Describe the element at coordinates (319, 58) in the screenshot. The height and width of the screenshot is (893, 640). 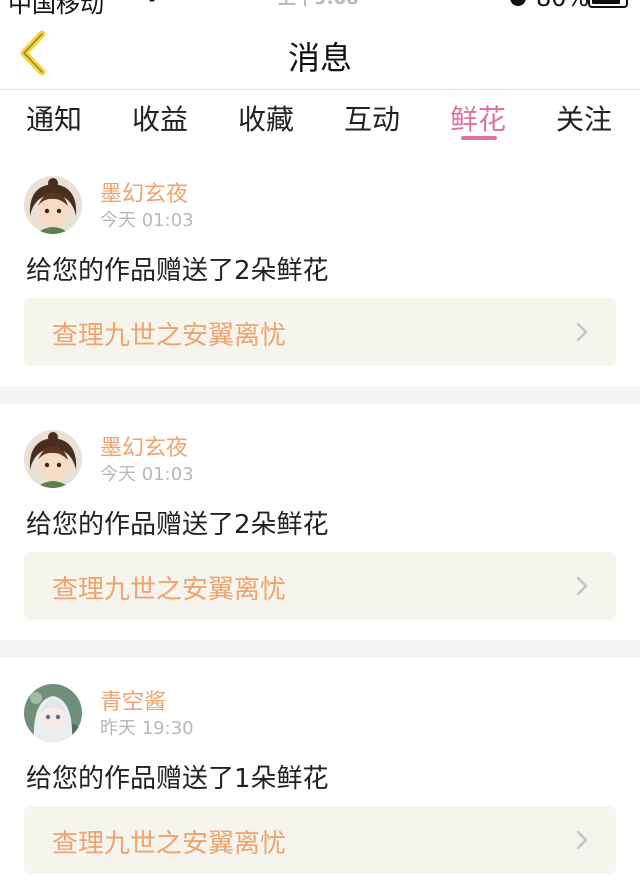
I see `page-title: 消息` at that location.